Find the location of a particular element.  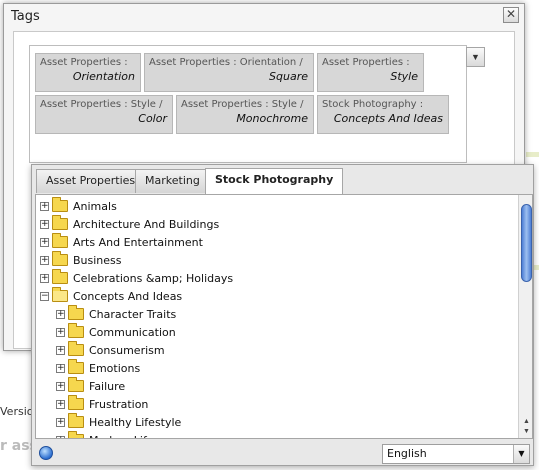

tree-node: + Emotions is located at coordinates (98, 368).